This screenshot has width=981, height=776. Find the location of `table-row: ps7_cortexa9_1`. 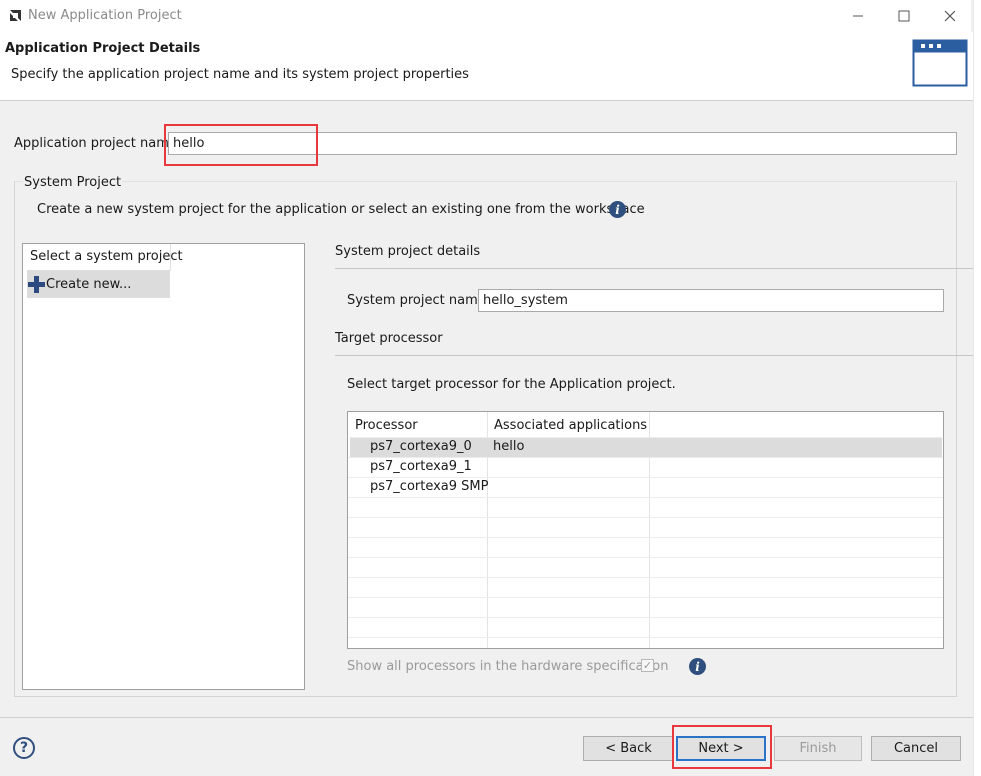

table-row: ps7_cortexa9_1 is located at coordinates (645, 467).